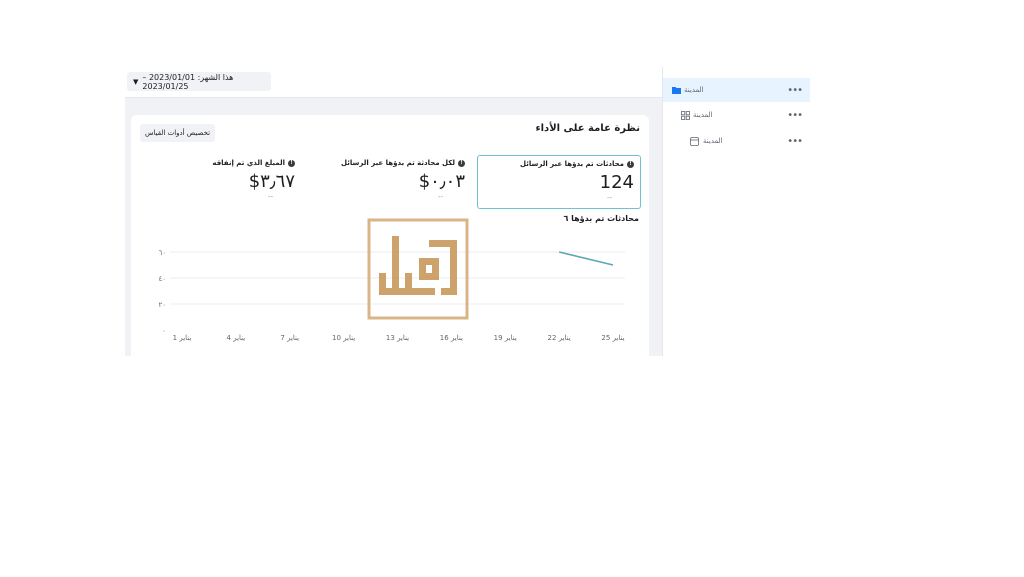 The image size is (1024, 577). What do you see at coordinates (162, 305) in the screenshot?
I see `y-tick-label: ٢٠` at bounding box center [162, 305].